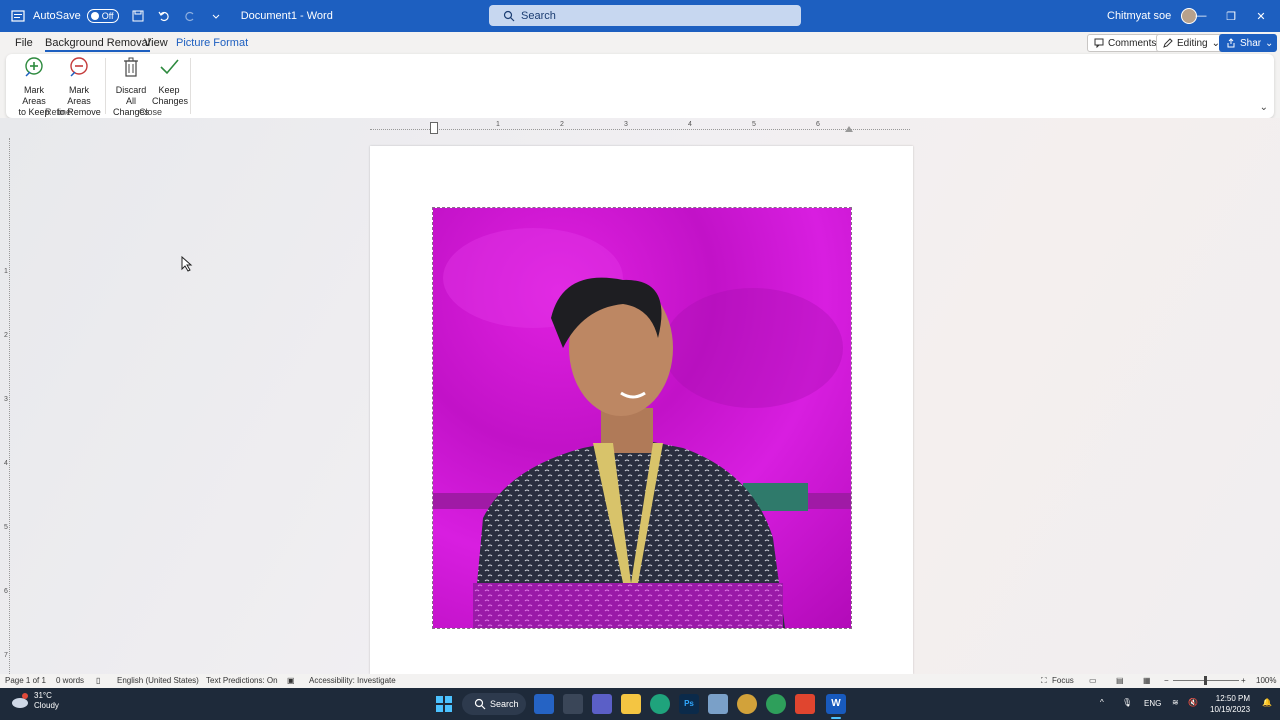 This screenshot has height=720, width=1280. What do you see at coordinates (58, 112) in the screenshot?
I see `group-label-refine: Refine` at bounding box center [58, 112].